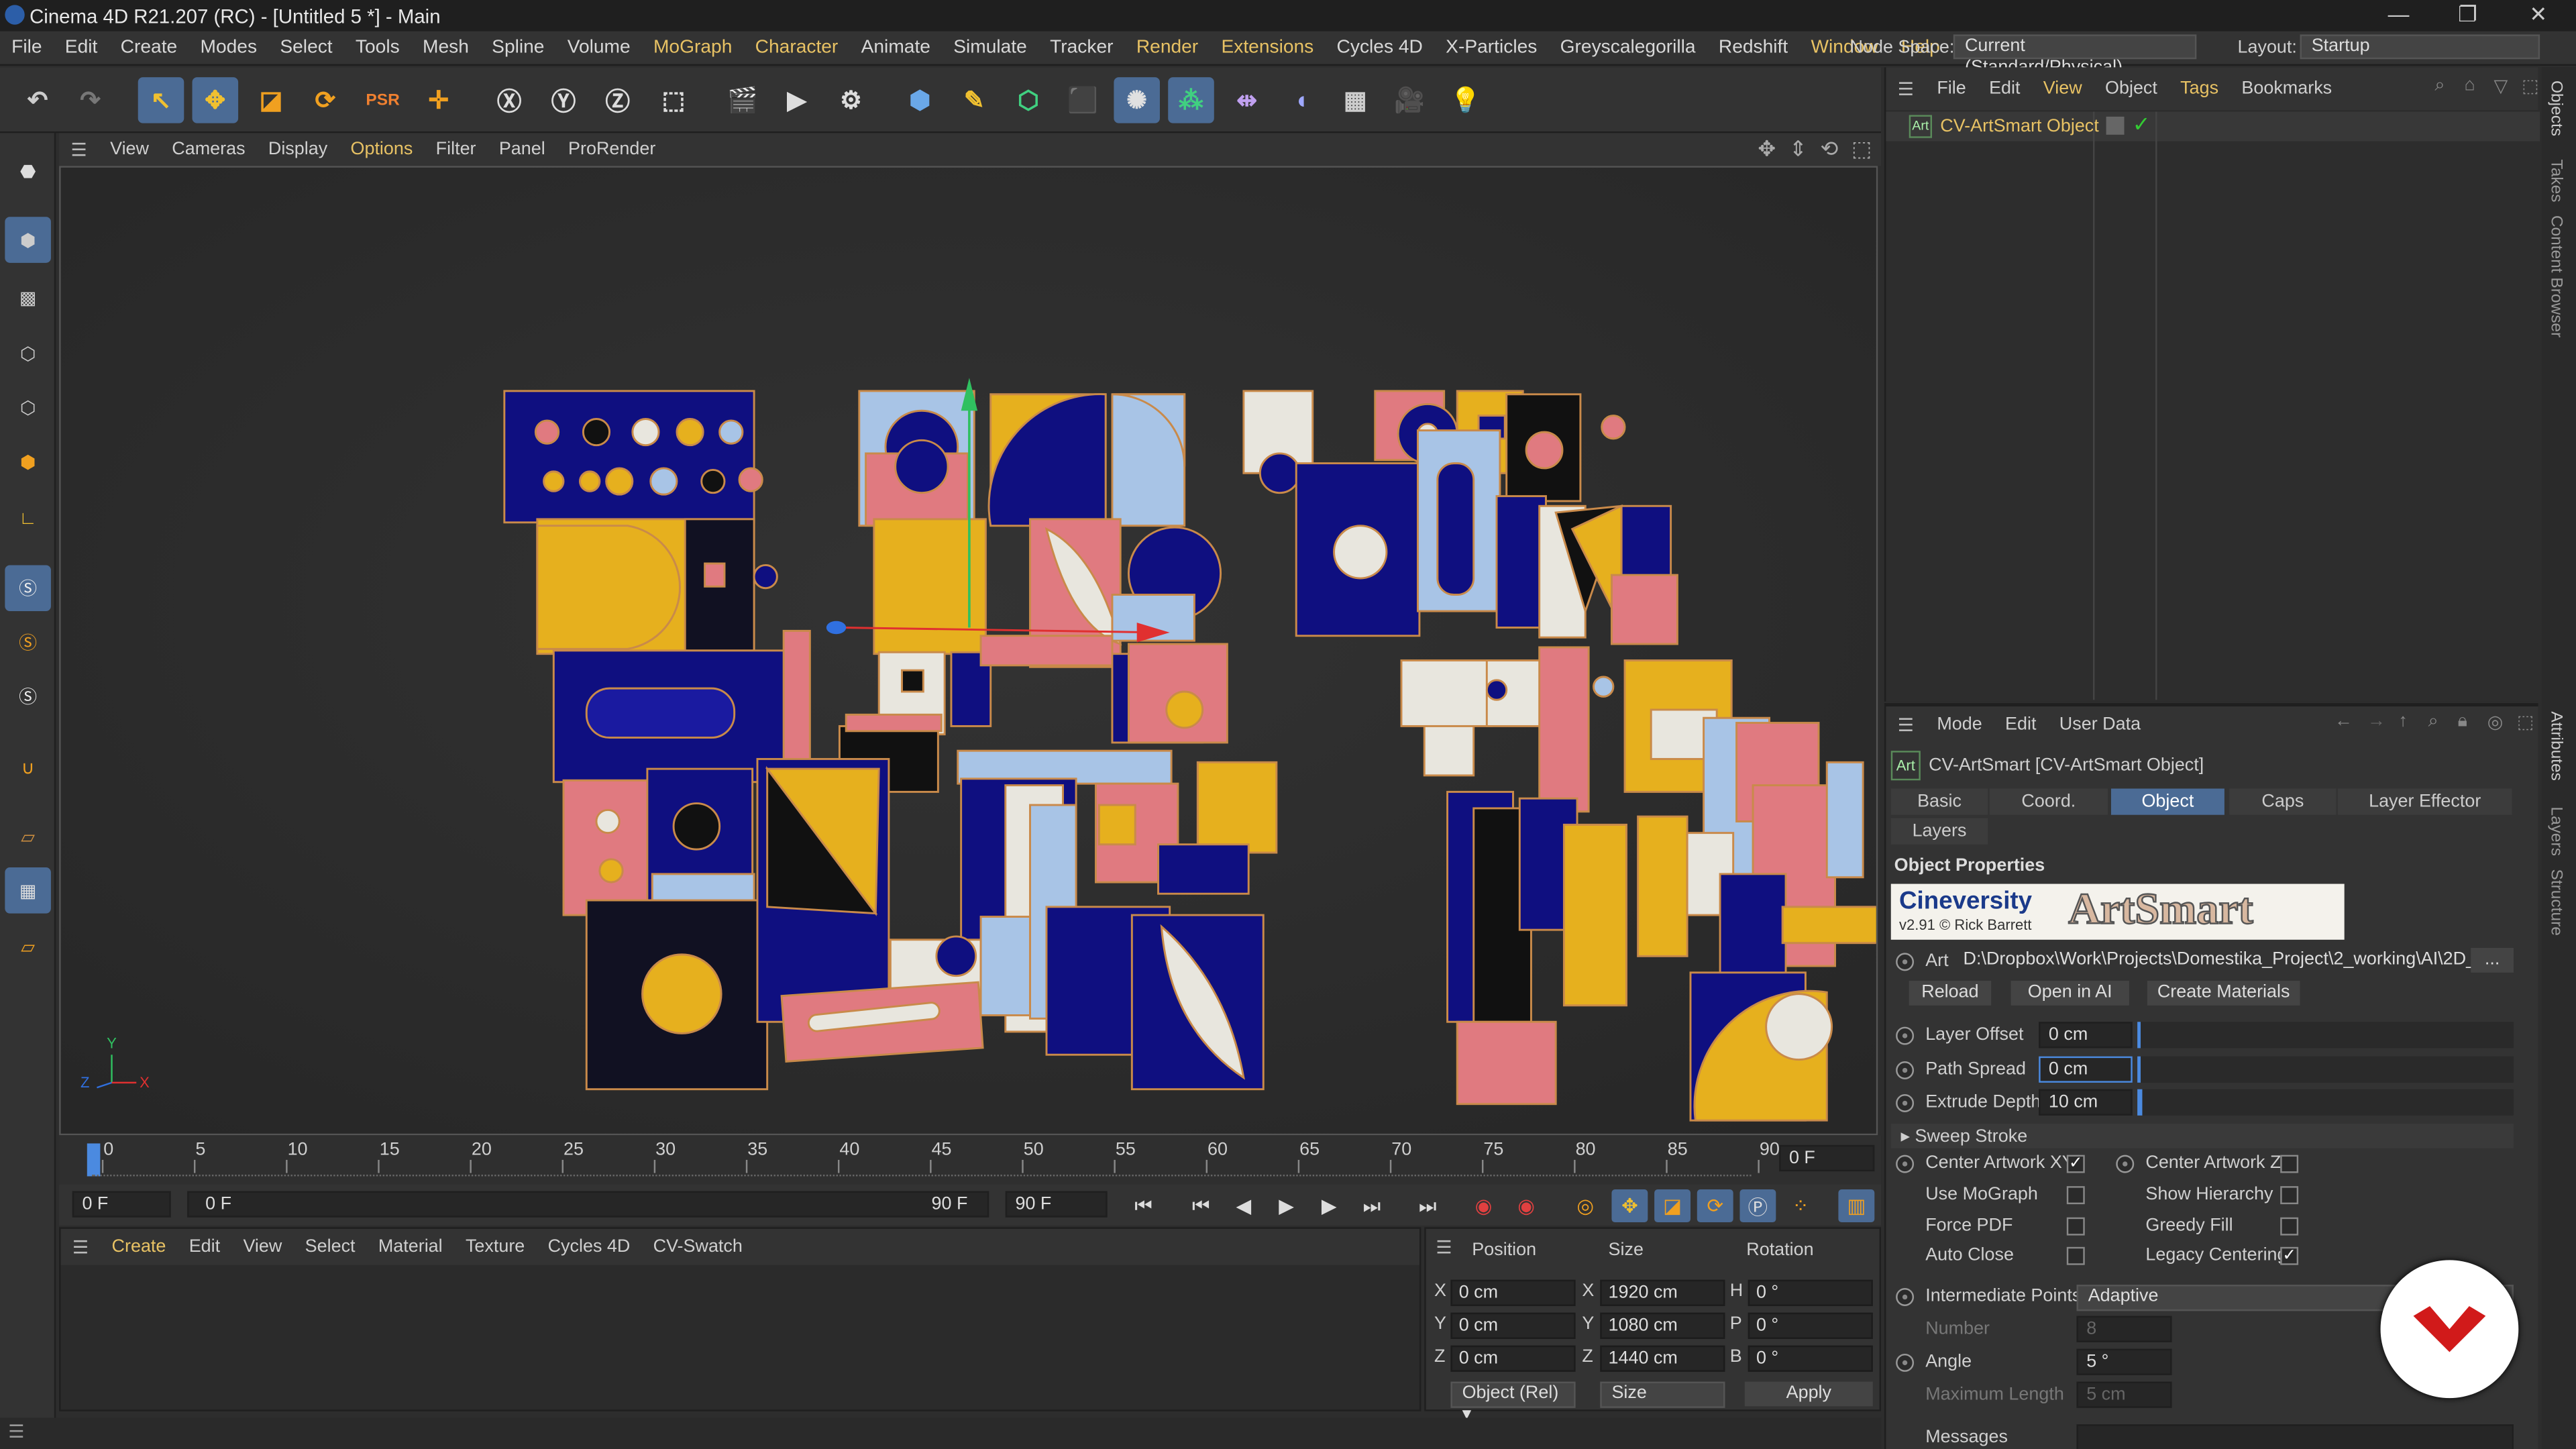 This screenshot has height=1449, width=2576. What do you see at coordinates (588, 1204) in the screenshot?
I see `range-slider: 0 F 90 F` at bounding box center [588, 1204].